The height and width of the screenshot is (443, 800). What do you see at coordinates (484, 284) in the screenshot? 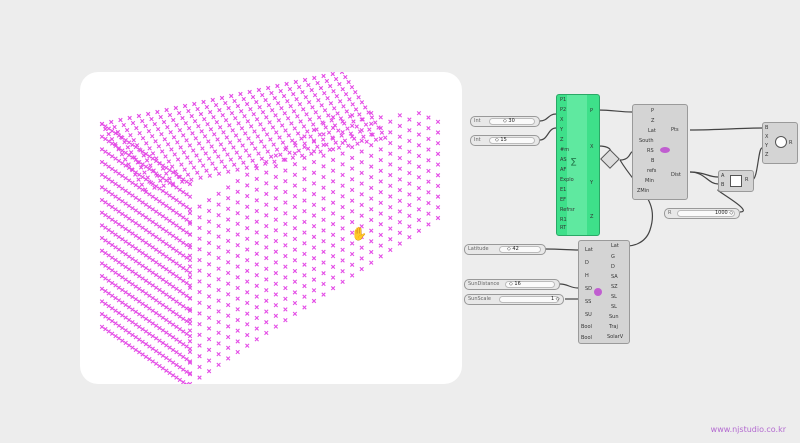
I see `slider-label: SunDistance` at bounding box center [484, 284].